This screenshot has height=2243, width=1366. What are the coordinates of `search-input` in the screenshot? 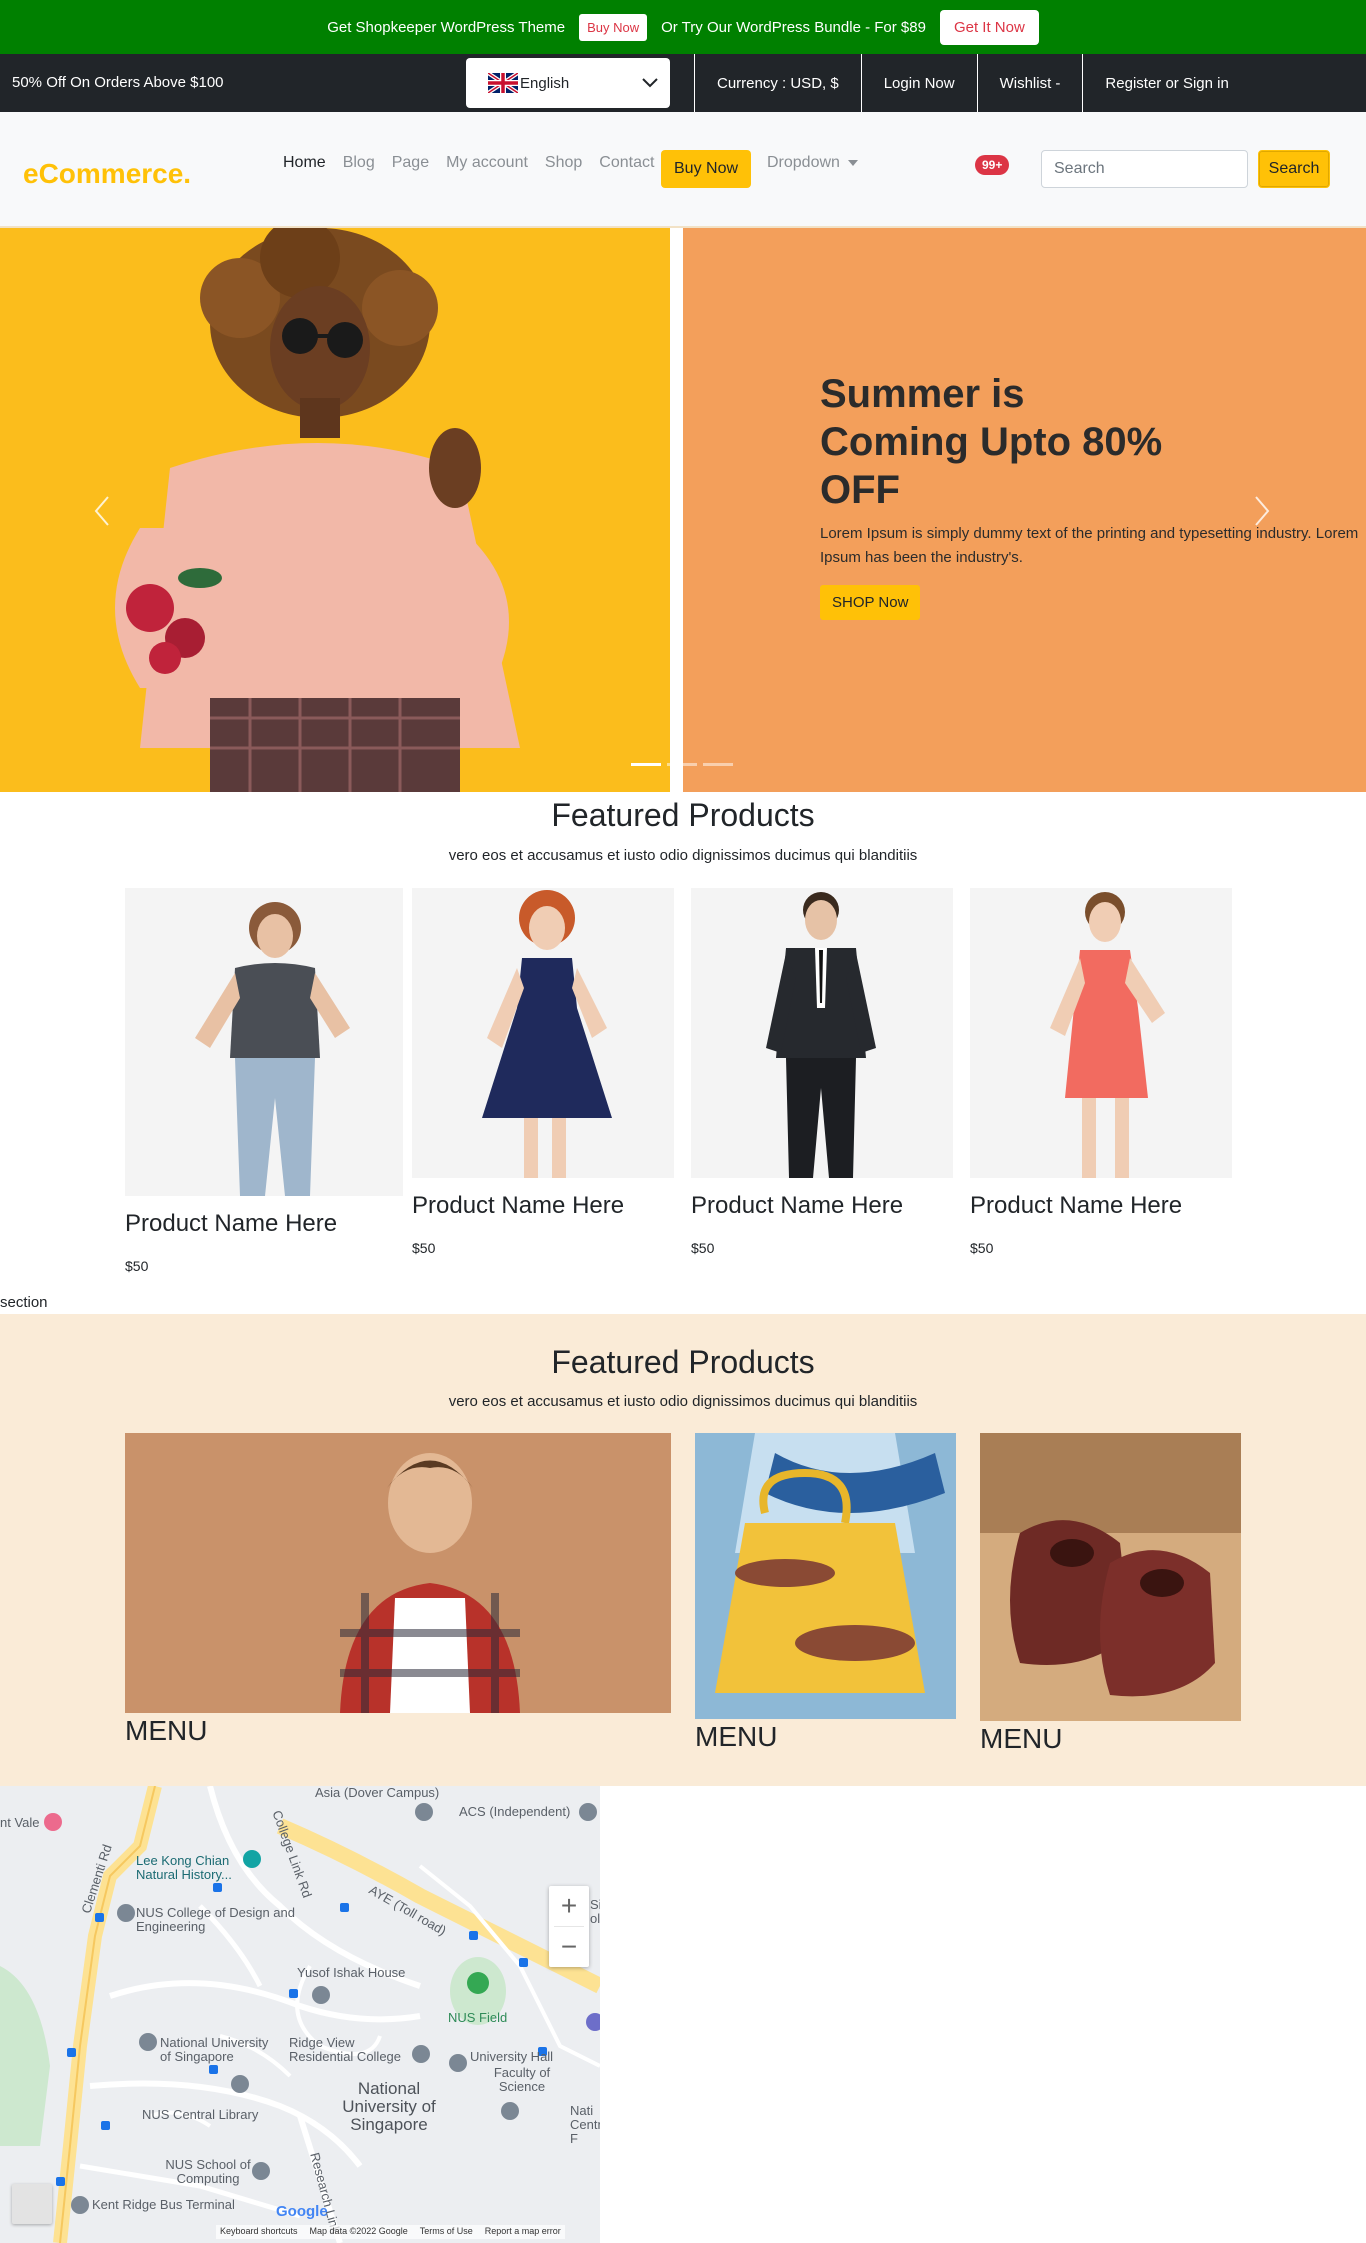 It's located at (1144, 169).